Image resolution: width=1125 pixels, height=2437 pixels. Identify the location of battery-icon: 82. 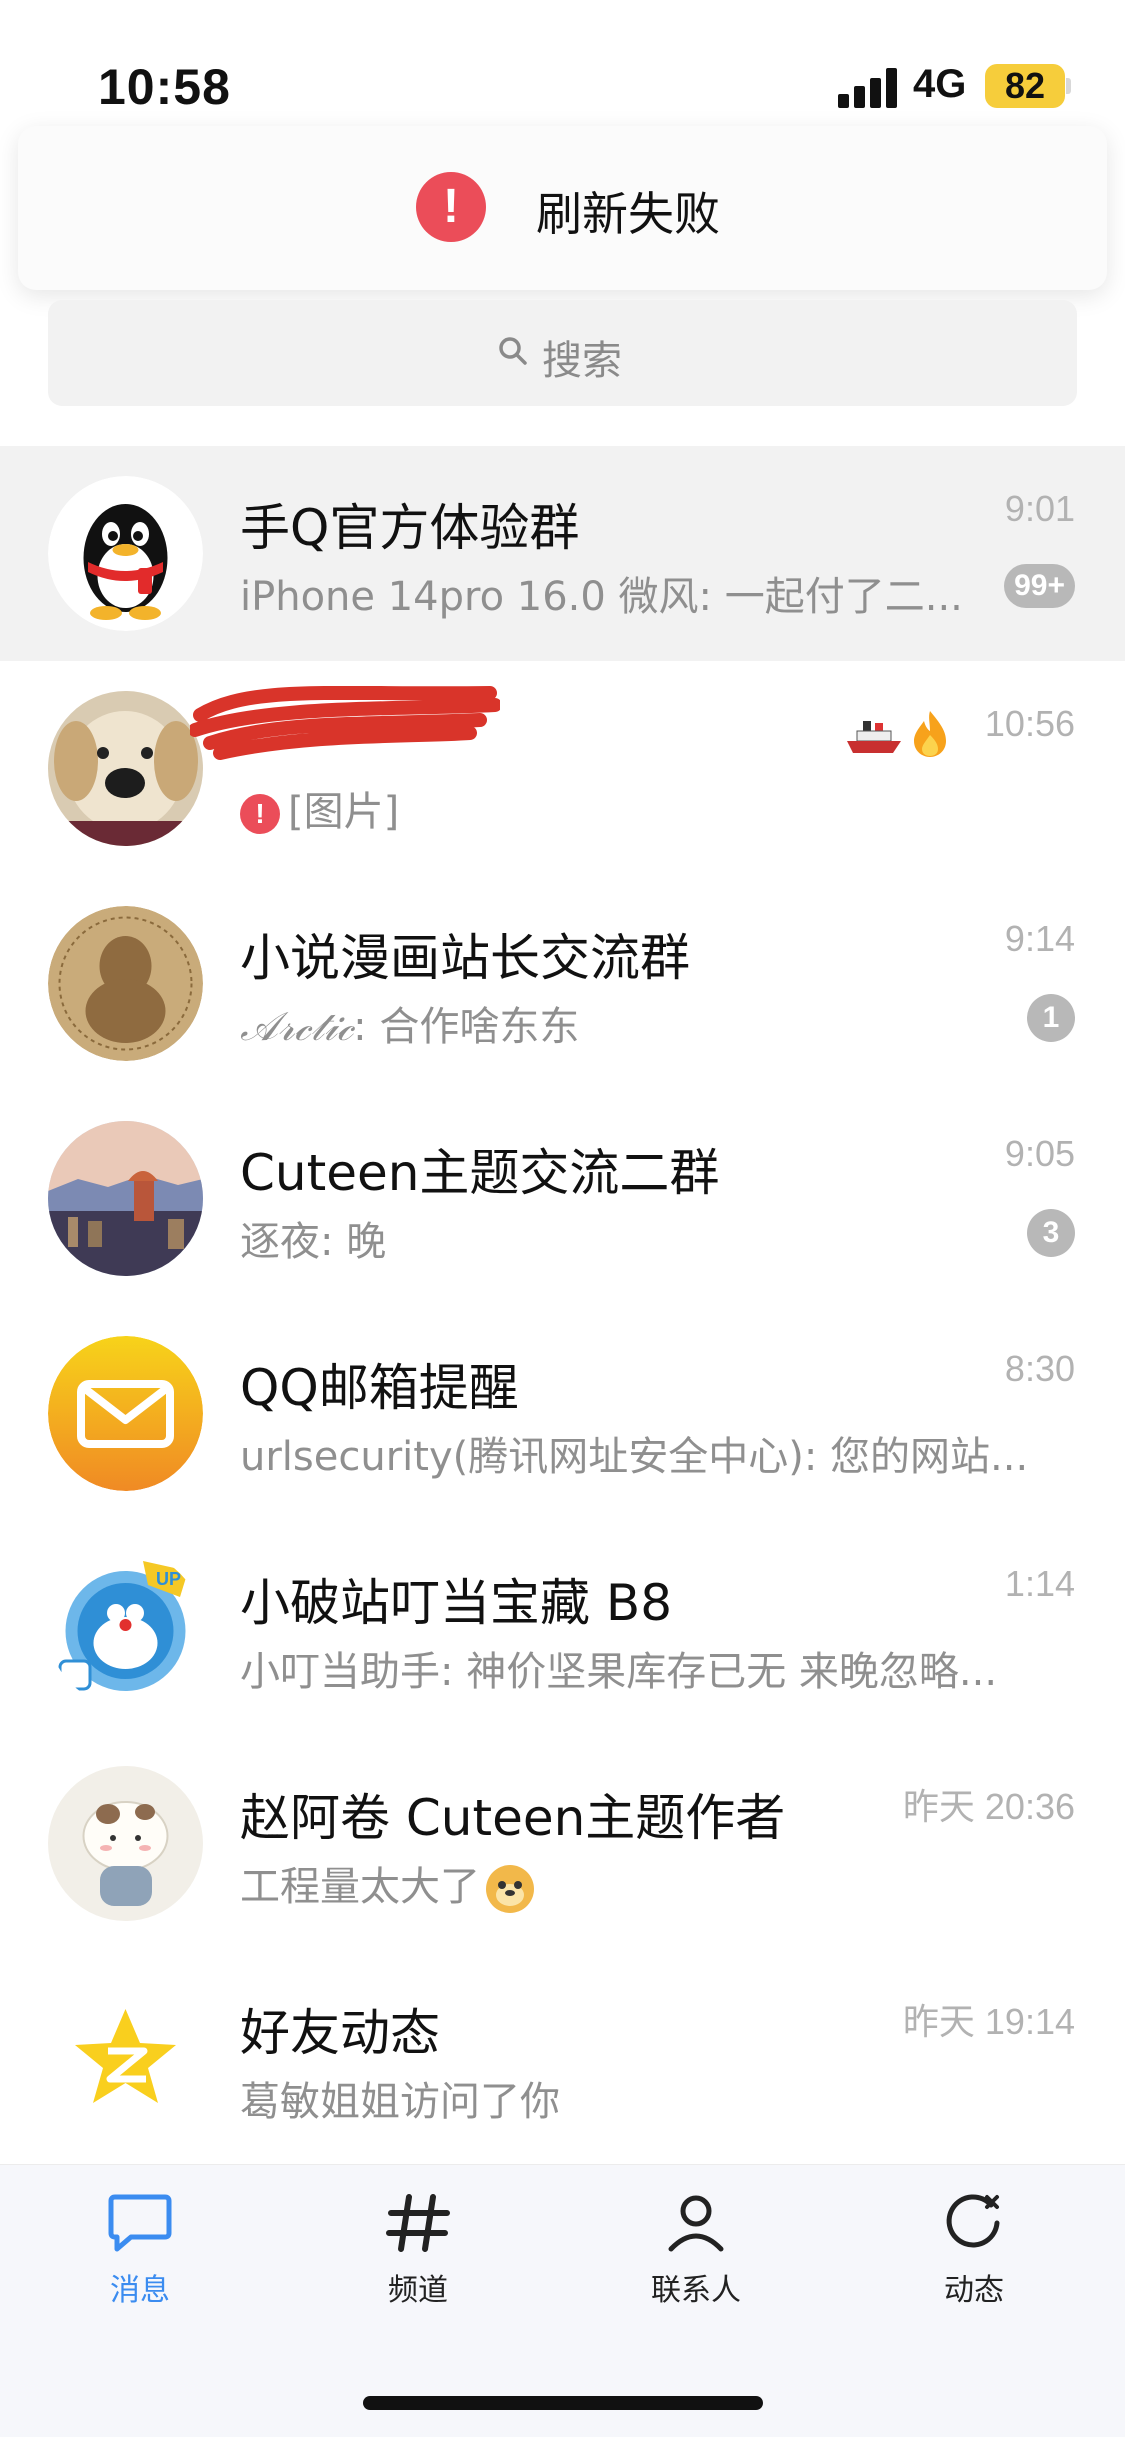
(1025, 86).